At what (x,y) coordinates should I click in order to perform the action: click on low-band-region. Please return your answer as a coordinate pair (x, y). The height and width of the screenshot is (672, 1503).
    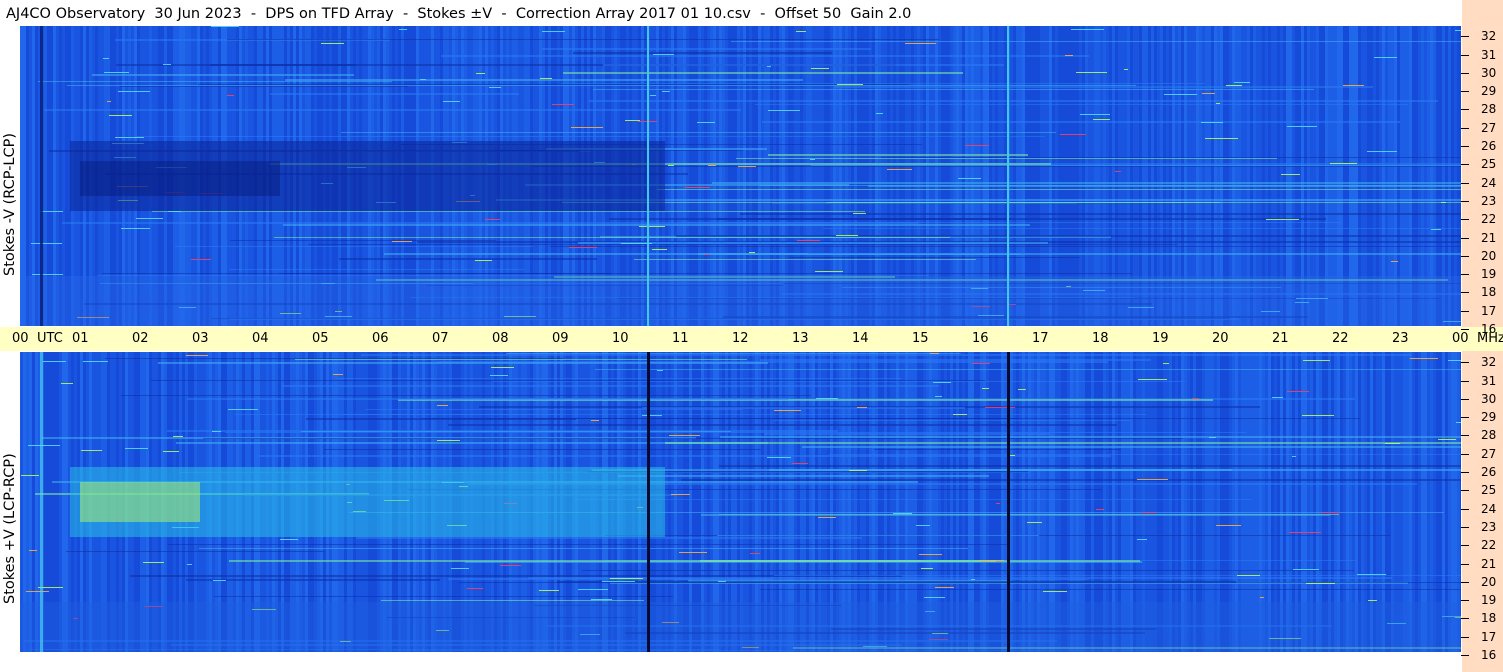
    Looking at the image, I should click on (740, 627).